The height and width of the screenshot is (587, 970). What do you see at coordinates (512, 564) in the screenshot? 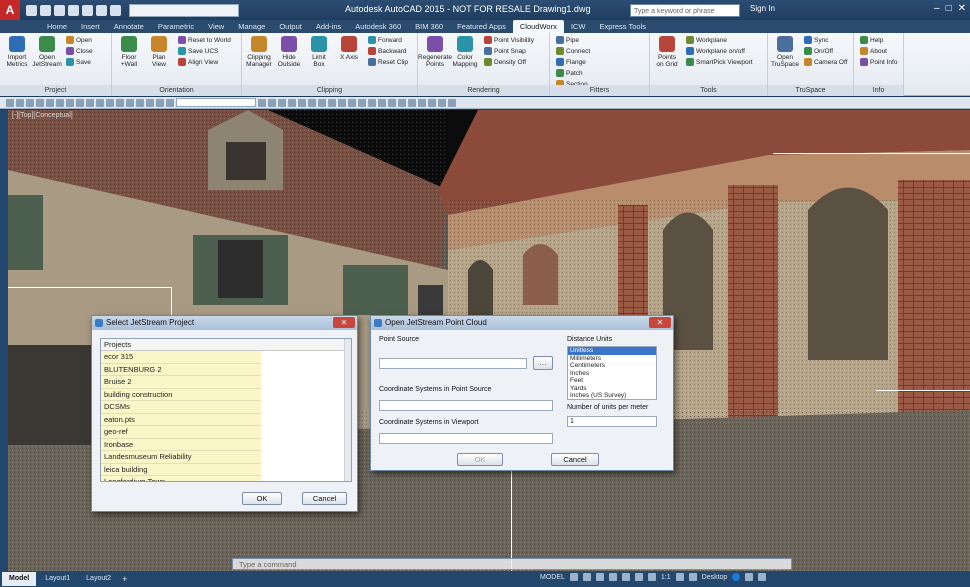
I see `command-line-input: Type a command` at bounding box center [512, 564].